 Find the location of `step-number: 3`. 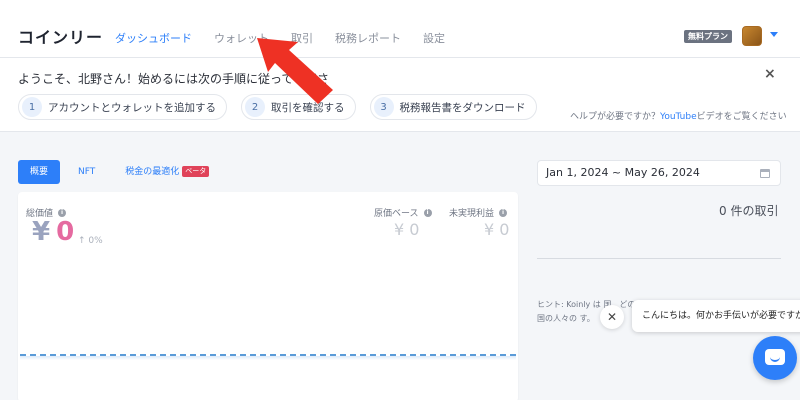

step-number: 3 is located at coordinates (383, 107).